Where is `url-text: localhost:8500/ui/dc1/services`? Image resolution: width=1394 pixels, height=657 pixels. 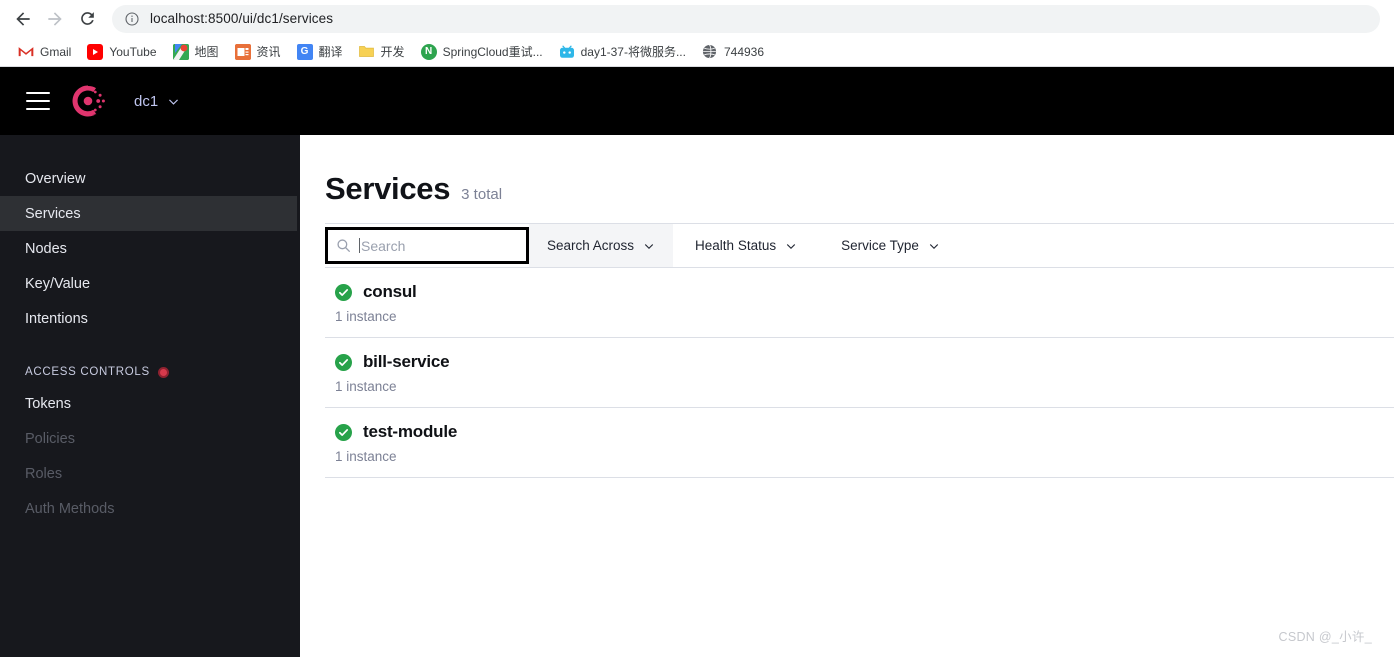
url-text: localhost:8500/ui/dc1/services is located at coordinates (242, 18).